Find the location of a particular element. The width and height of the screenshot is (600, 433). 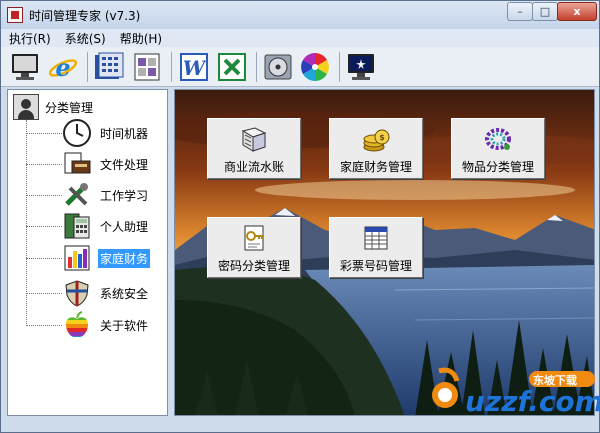

tree-item-label: 家庭财务 is located at coordinates (124, 258).